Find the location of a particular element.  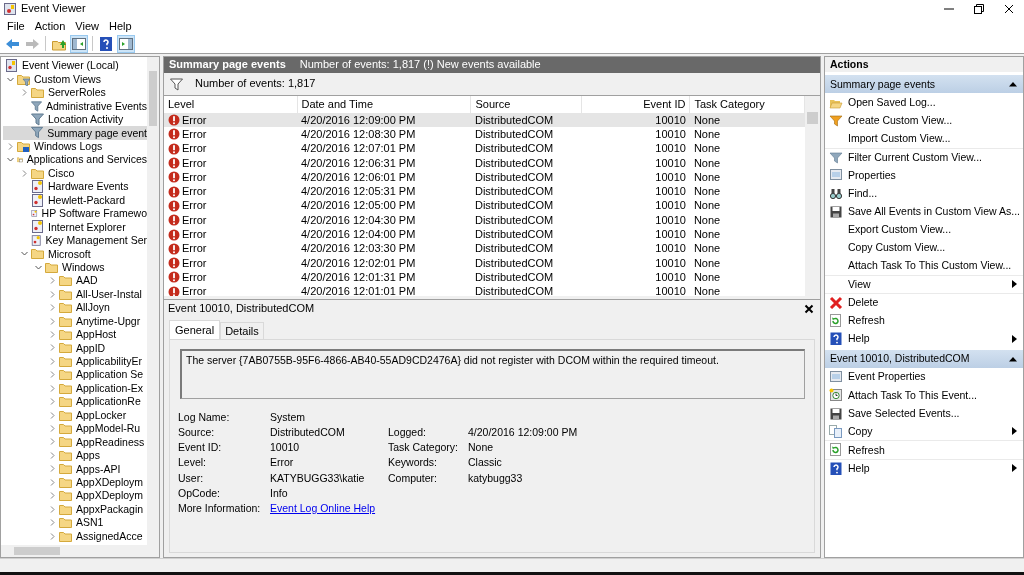

tree-item: ServerRoles is located at coordinates (75, 92).